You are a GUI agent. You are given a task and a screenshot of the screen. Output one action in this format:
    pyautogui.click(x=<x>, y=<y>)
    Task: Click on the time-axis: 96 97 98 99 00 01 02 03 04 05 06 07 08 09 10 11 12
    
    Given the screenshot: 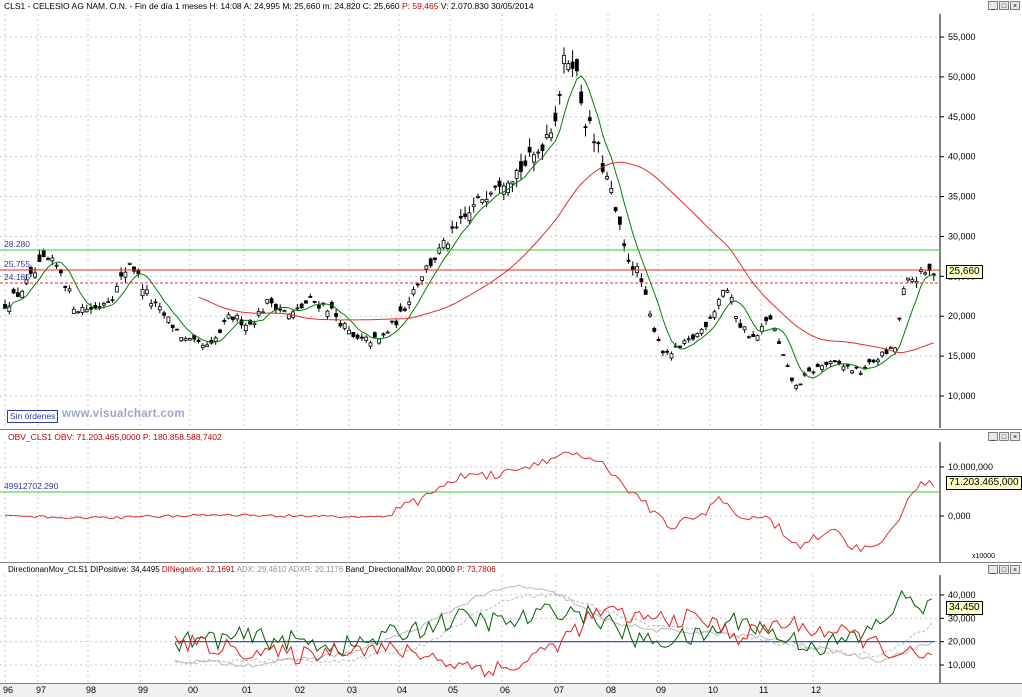 What is the action you would take?
    pyautogui.click(x=511, y=690)
    